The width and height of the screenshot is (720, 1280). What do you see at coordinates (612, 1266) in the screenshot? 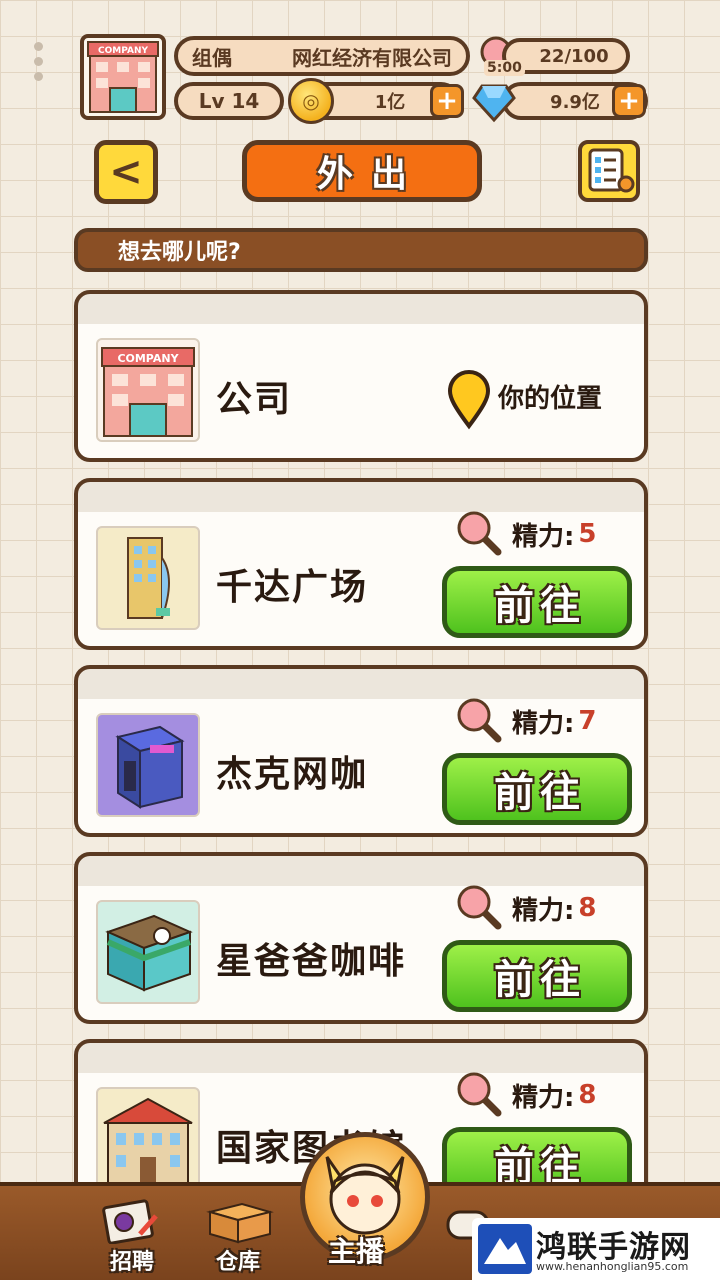
I see `watermark-url: www.henanhonglian95.com` at bounding box center [612, 1266].